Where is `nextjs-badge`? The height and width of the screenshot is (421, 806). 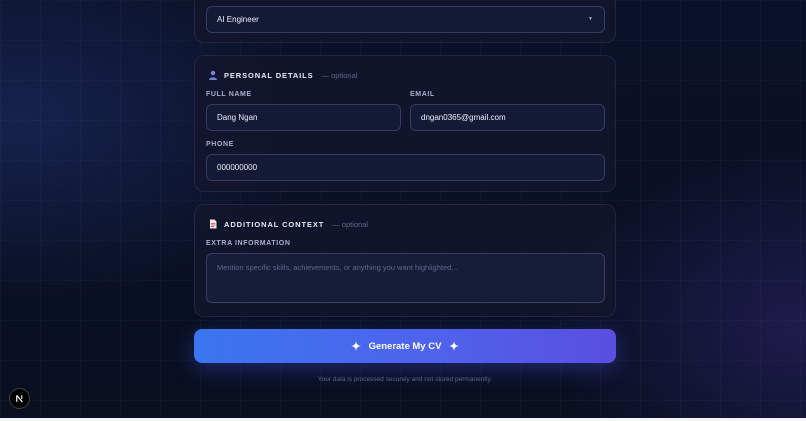 nextjs-badge is located at coordinates (19, 398).